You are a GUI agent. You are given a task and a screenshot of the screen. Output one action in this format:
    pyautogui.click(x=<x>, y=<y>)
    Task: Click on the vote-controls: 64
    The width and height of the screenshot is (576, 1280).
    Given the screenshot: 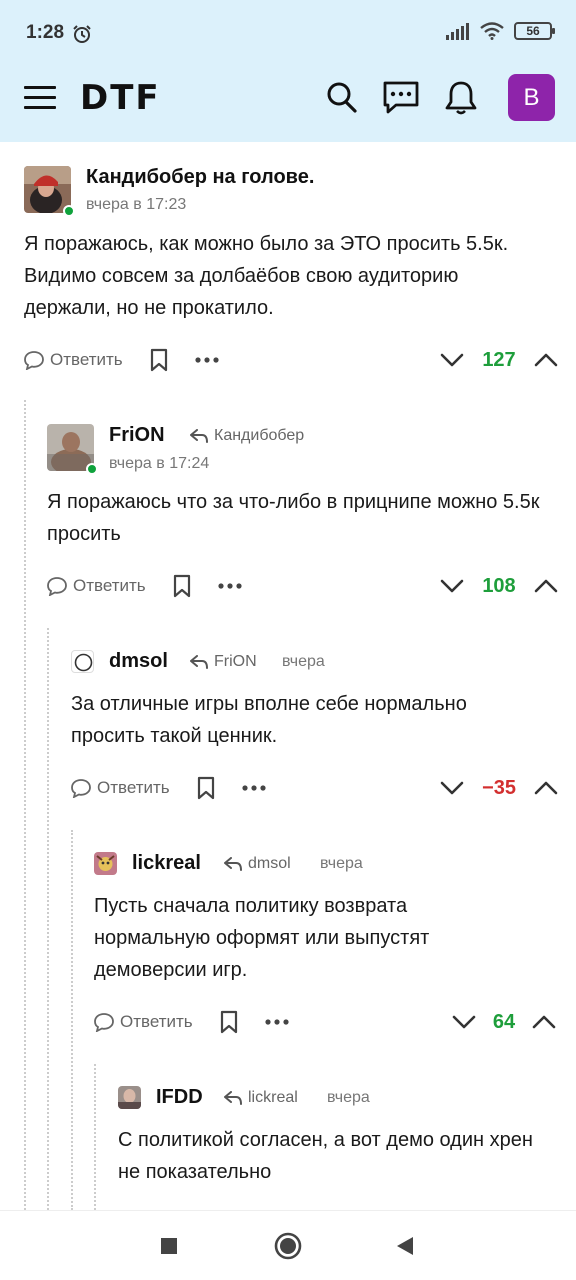 What is the action you would take?
    pyautogui.click(x=504, y=1022)
    